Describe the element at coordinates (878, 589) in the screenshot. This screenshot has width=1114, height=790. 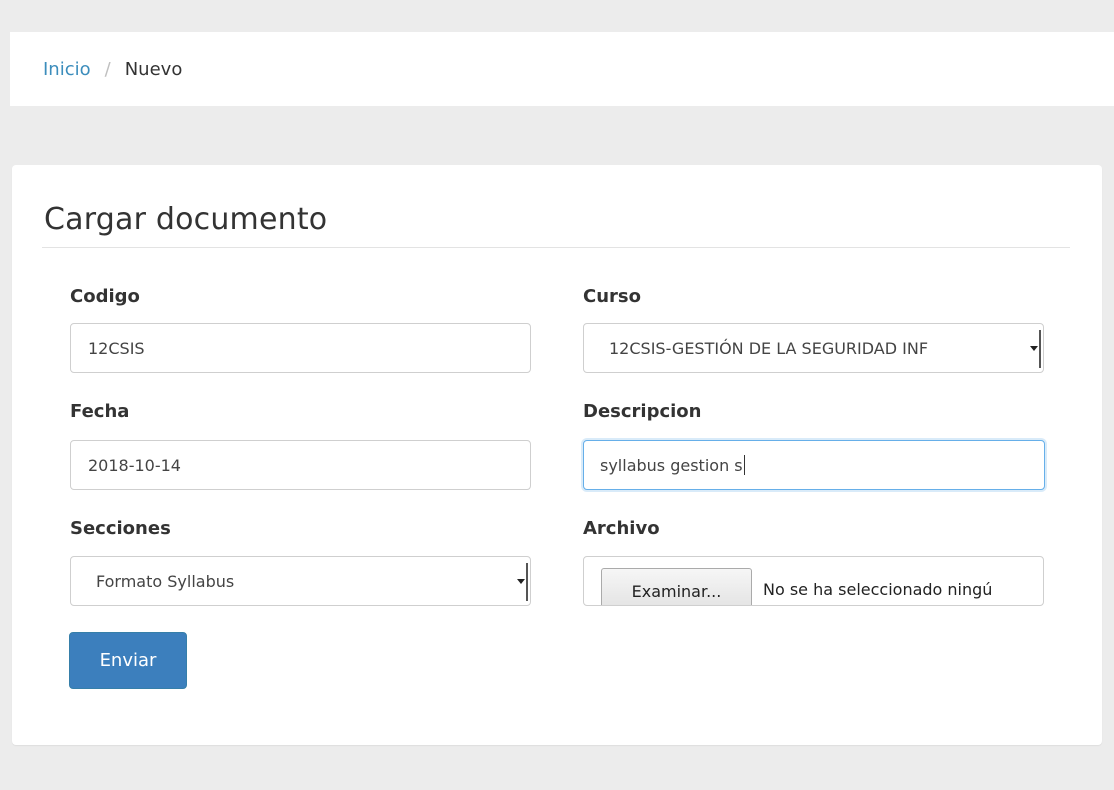
I see `file-status-text: No se ha seleccionado ningú` at that location.